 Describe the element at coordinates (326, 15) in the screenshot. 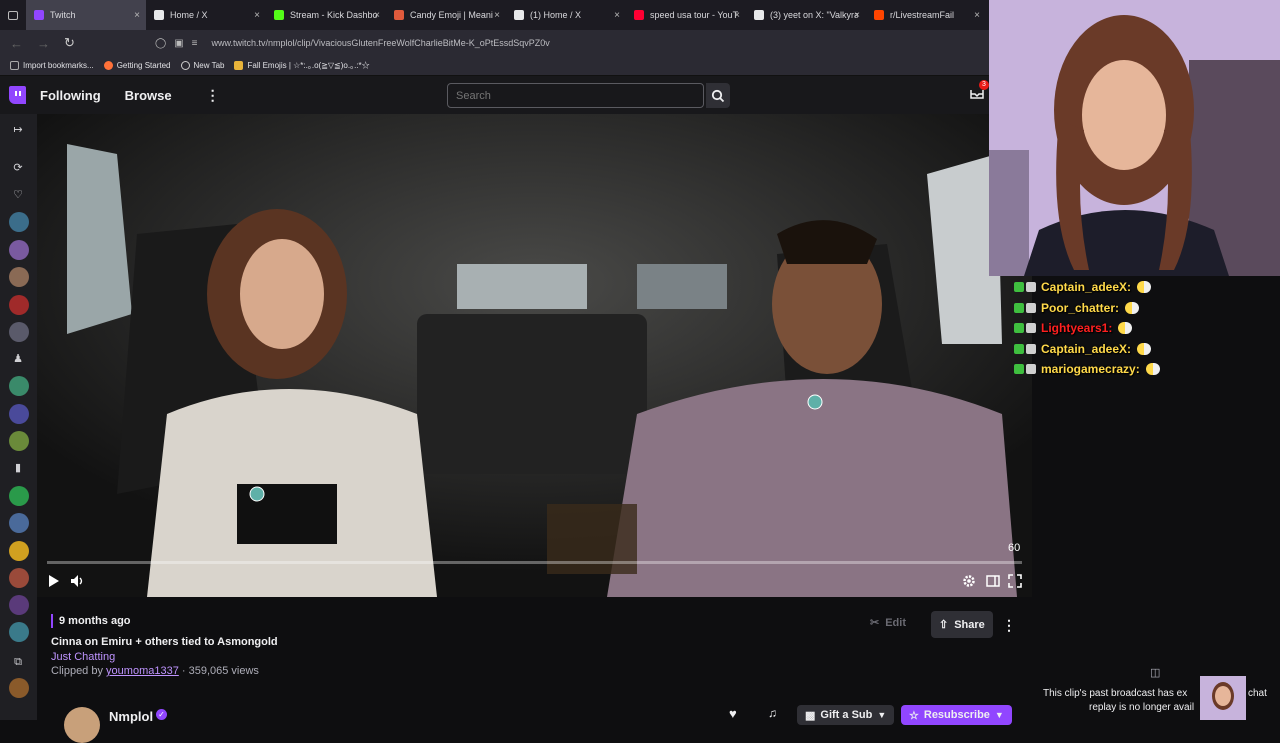

I see `browser-tab: Stream - Kick Dashboar ×` at that location.